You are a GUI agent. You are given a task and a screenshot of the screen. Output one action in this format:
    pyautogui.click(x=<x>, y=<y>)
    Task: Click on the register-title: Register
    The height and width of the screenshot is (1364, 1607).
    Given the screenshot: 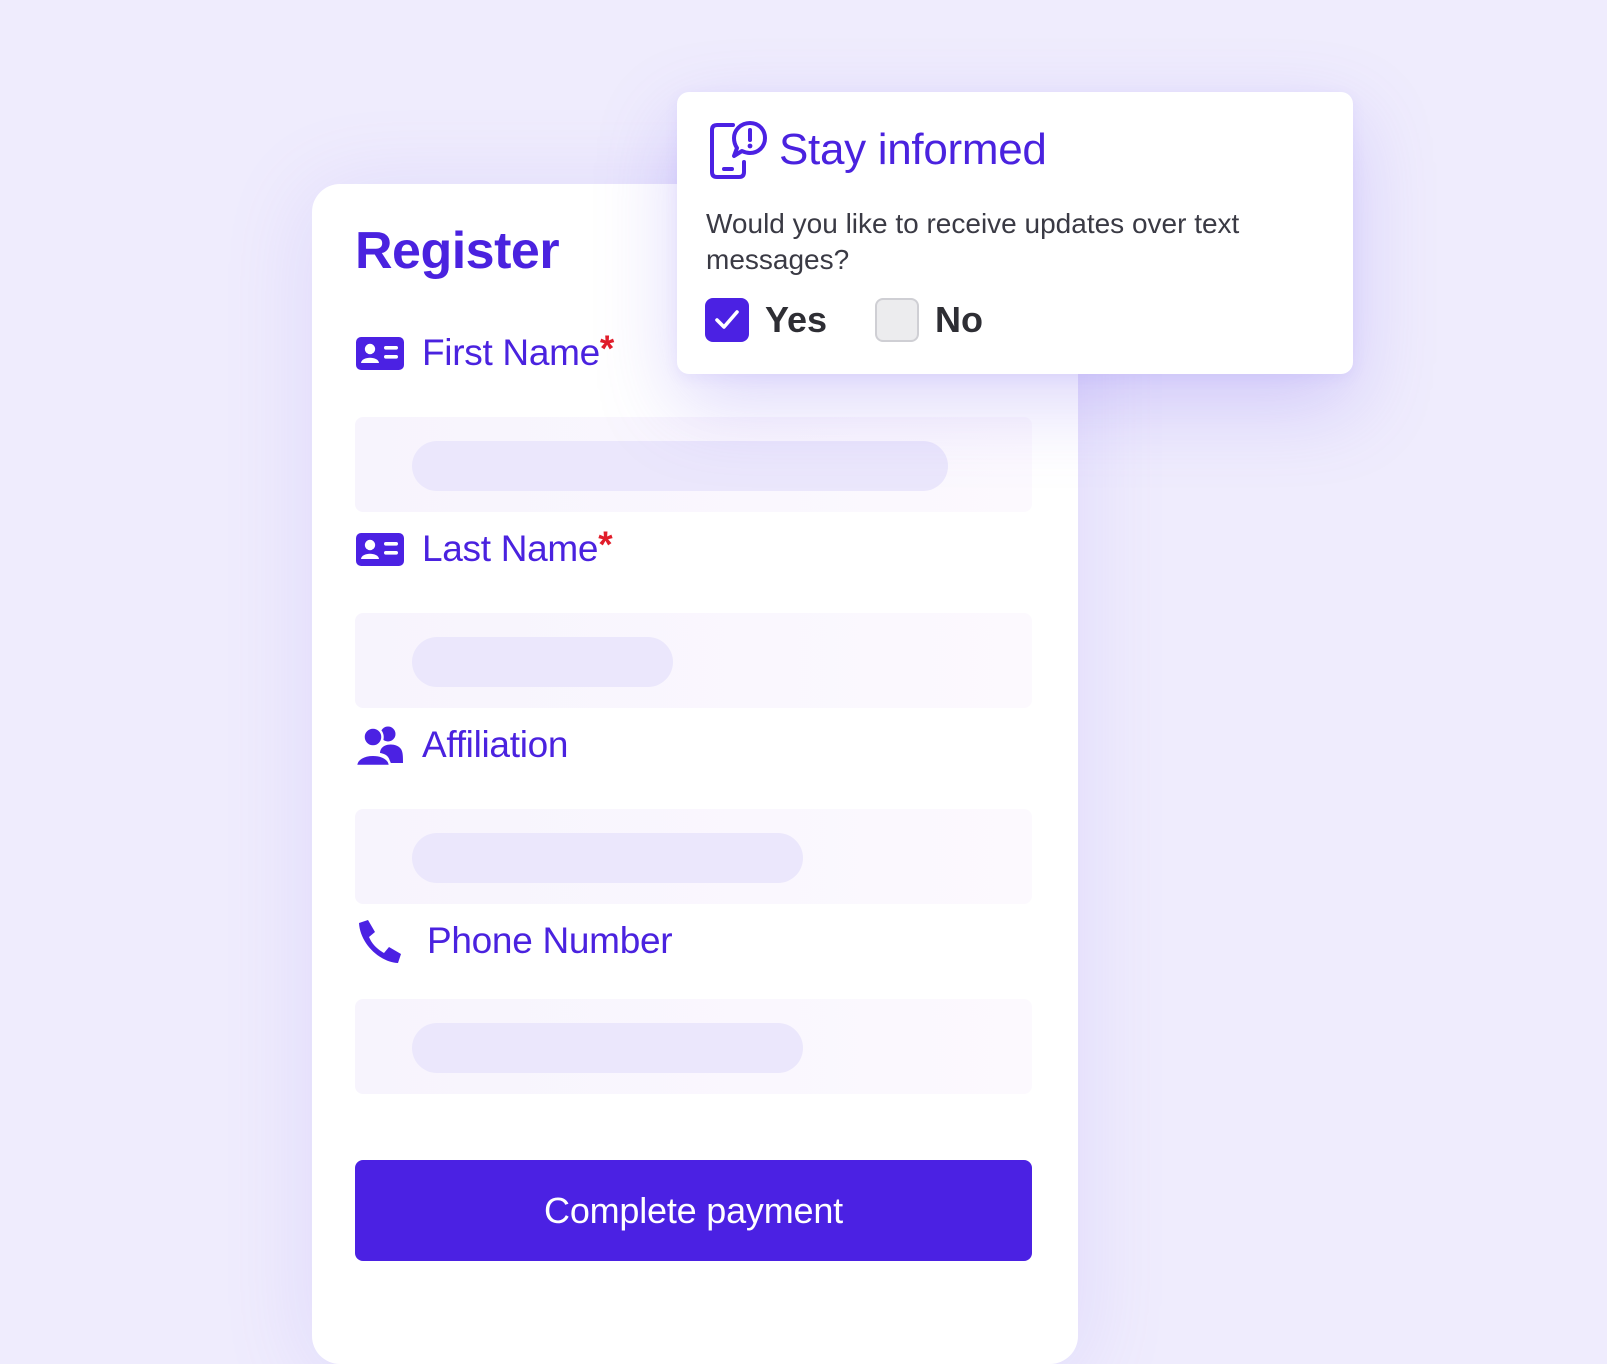 What is the action you would take?
    pyautogui.click(x=457, y=251)
    